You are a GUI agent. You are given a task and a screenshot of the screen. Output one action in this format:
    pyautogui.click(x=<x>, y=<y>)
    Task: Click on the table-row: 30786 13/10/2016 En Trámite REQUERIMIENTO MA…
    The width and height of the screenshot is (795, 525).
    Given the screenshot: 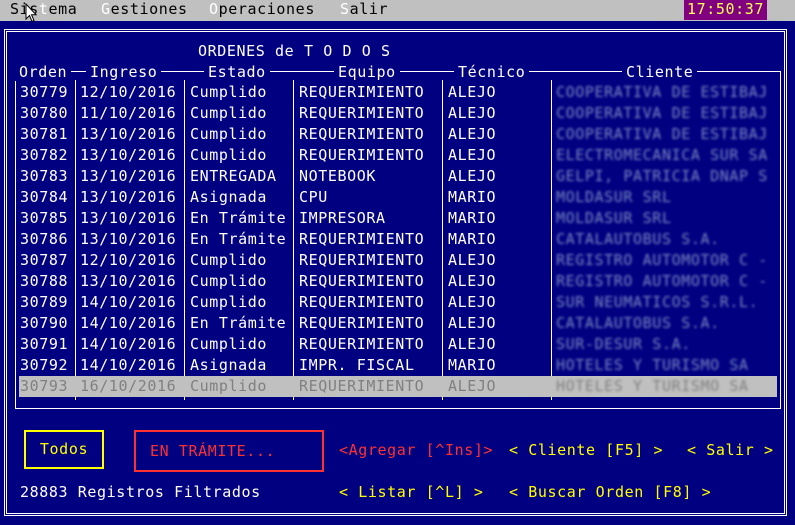 What is the action you would take?
    pyautogui.click(x=398, y=239)
    